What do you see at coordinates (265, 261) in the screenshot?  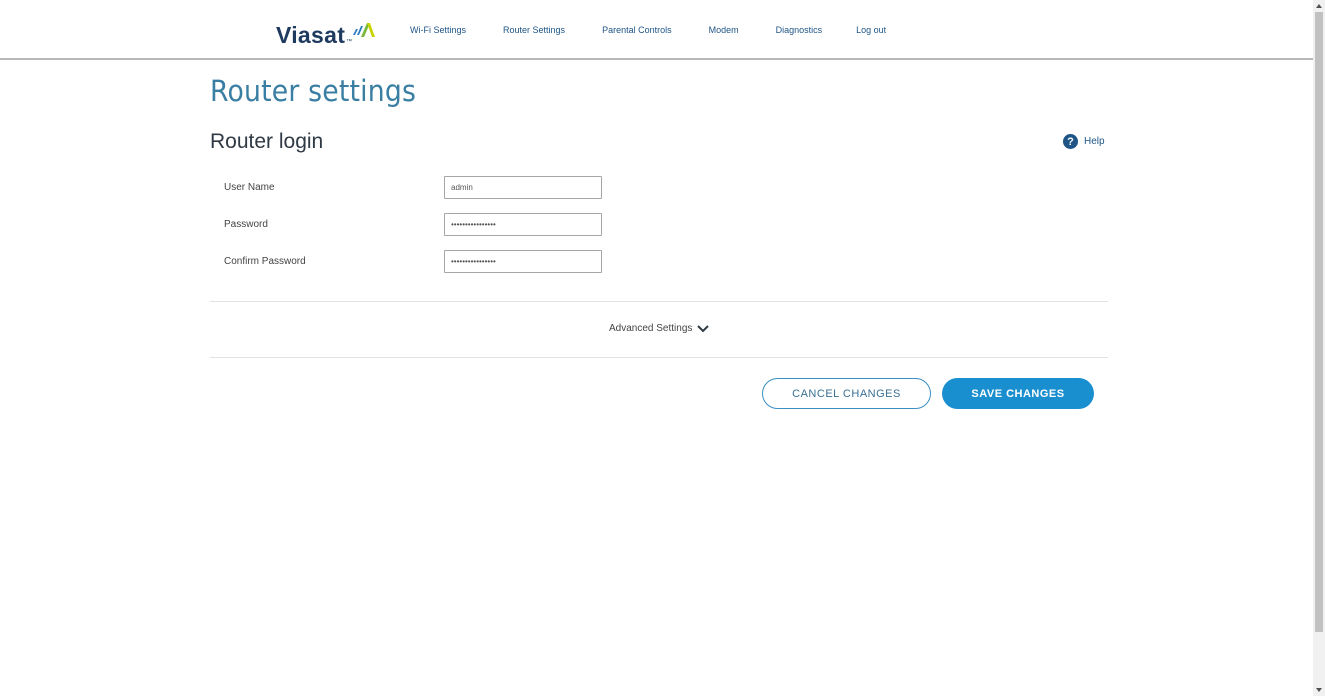 I see `confirm-password-label: Confirm Password` at bounding box center [265, 261].